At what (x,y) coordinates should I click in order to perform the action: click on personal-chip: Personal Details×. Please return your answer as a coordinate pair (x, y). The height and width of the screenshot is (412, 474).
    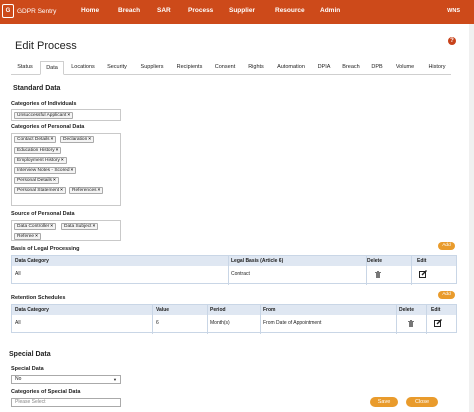
    Looking at the image, I should click on (36, 180).